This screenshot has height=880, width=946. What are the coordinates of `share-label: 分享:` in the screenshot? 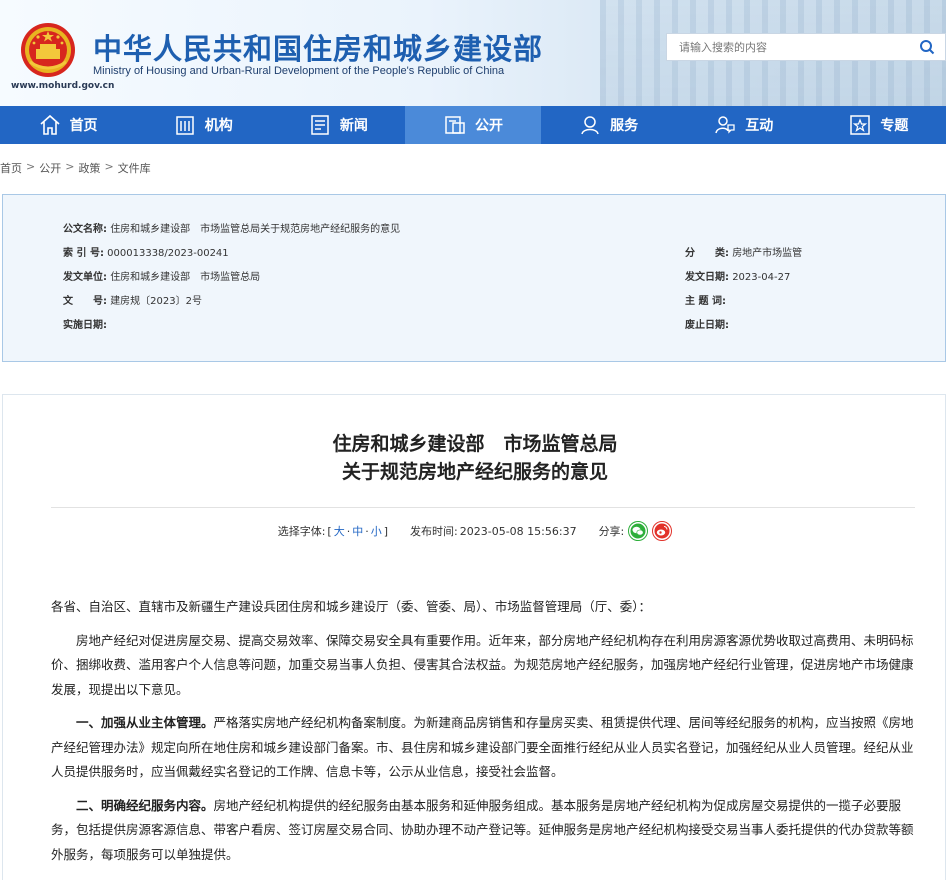 It's located at (611, 531).